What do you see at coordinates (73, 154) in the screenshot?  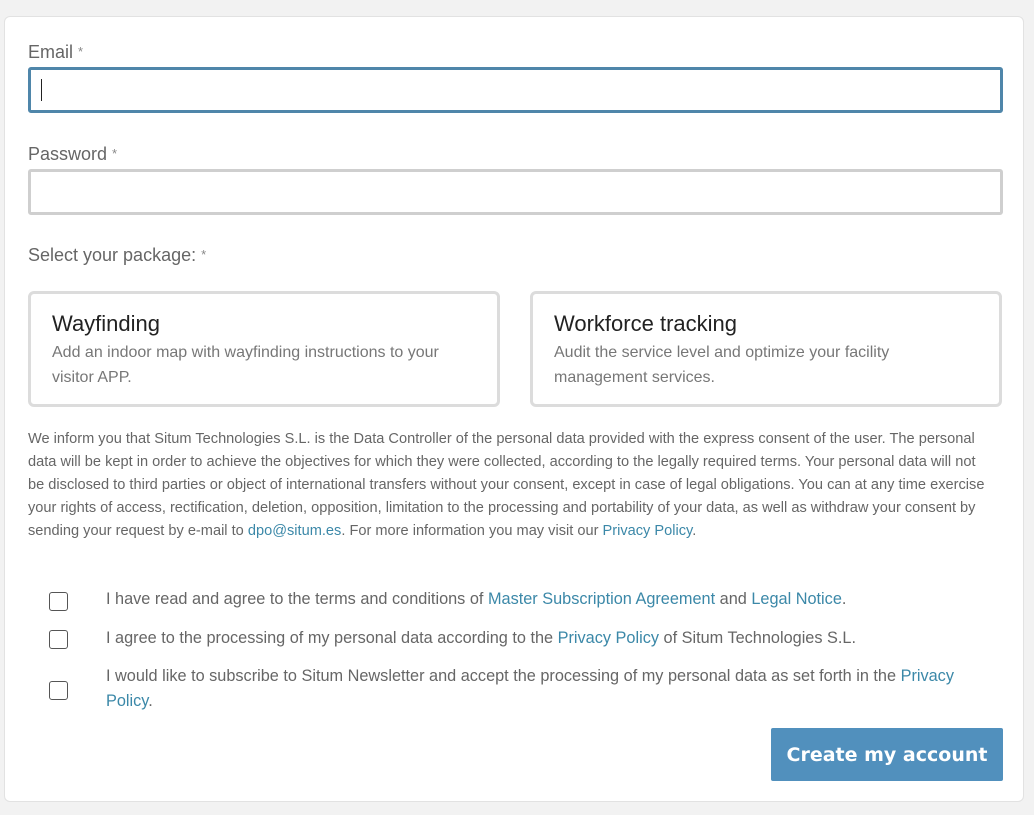 I see `password-label: Password *` at bounding box center [73, 154].